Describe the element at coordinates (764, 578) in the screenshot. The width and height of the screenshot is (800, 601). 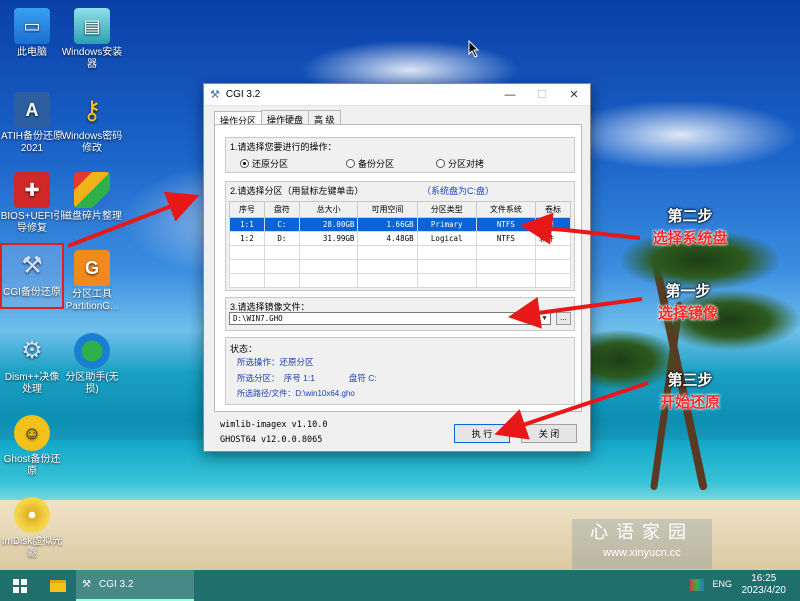
I see `clock-time: 16:25` at that location.